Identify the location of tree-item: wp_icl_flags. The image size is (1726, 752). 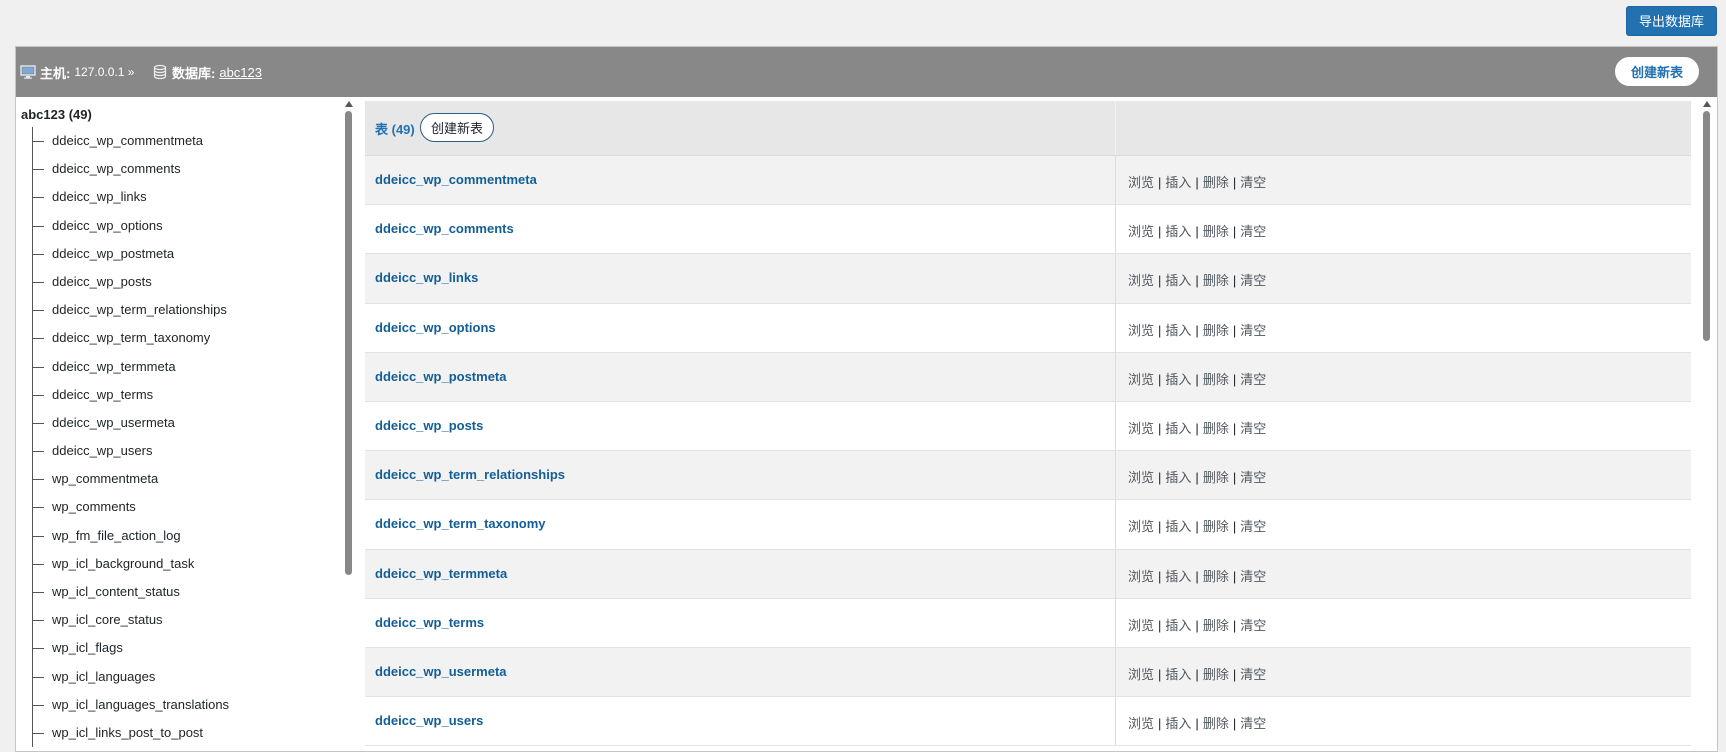
(122, 648).